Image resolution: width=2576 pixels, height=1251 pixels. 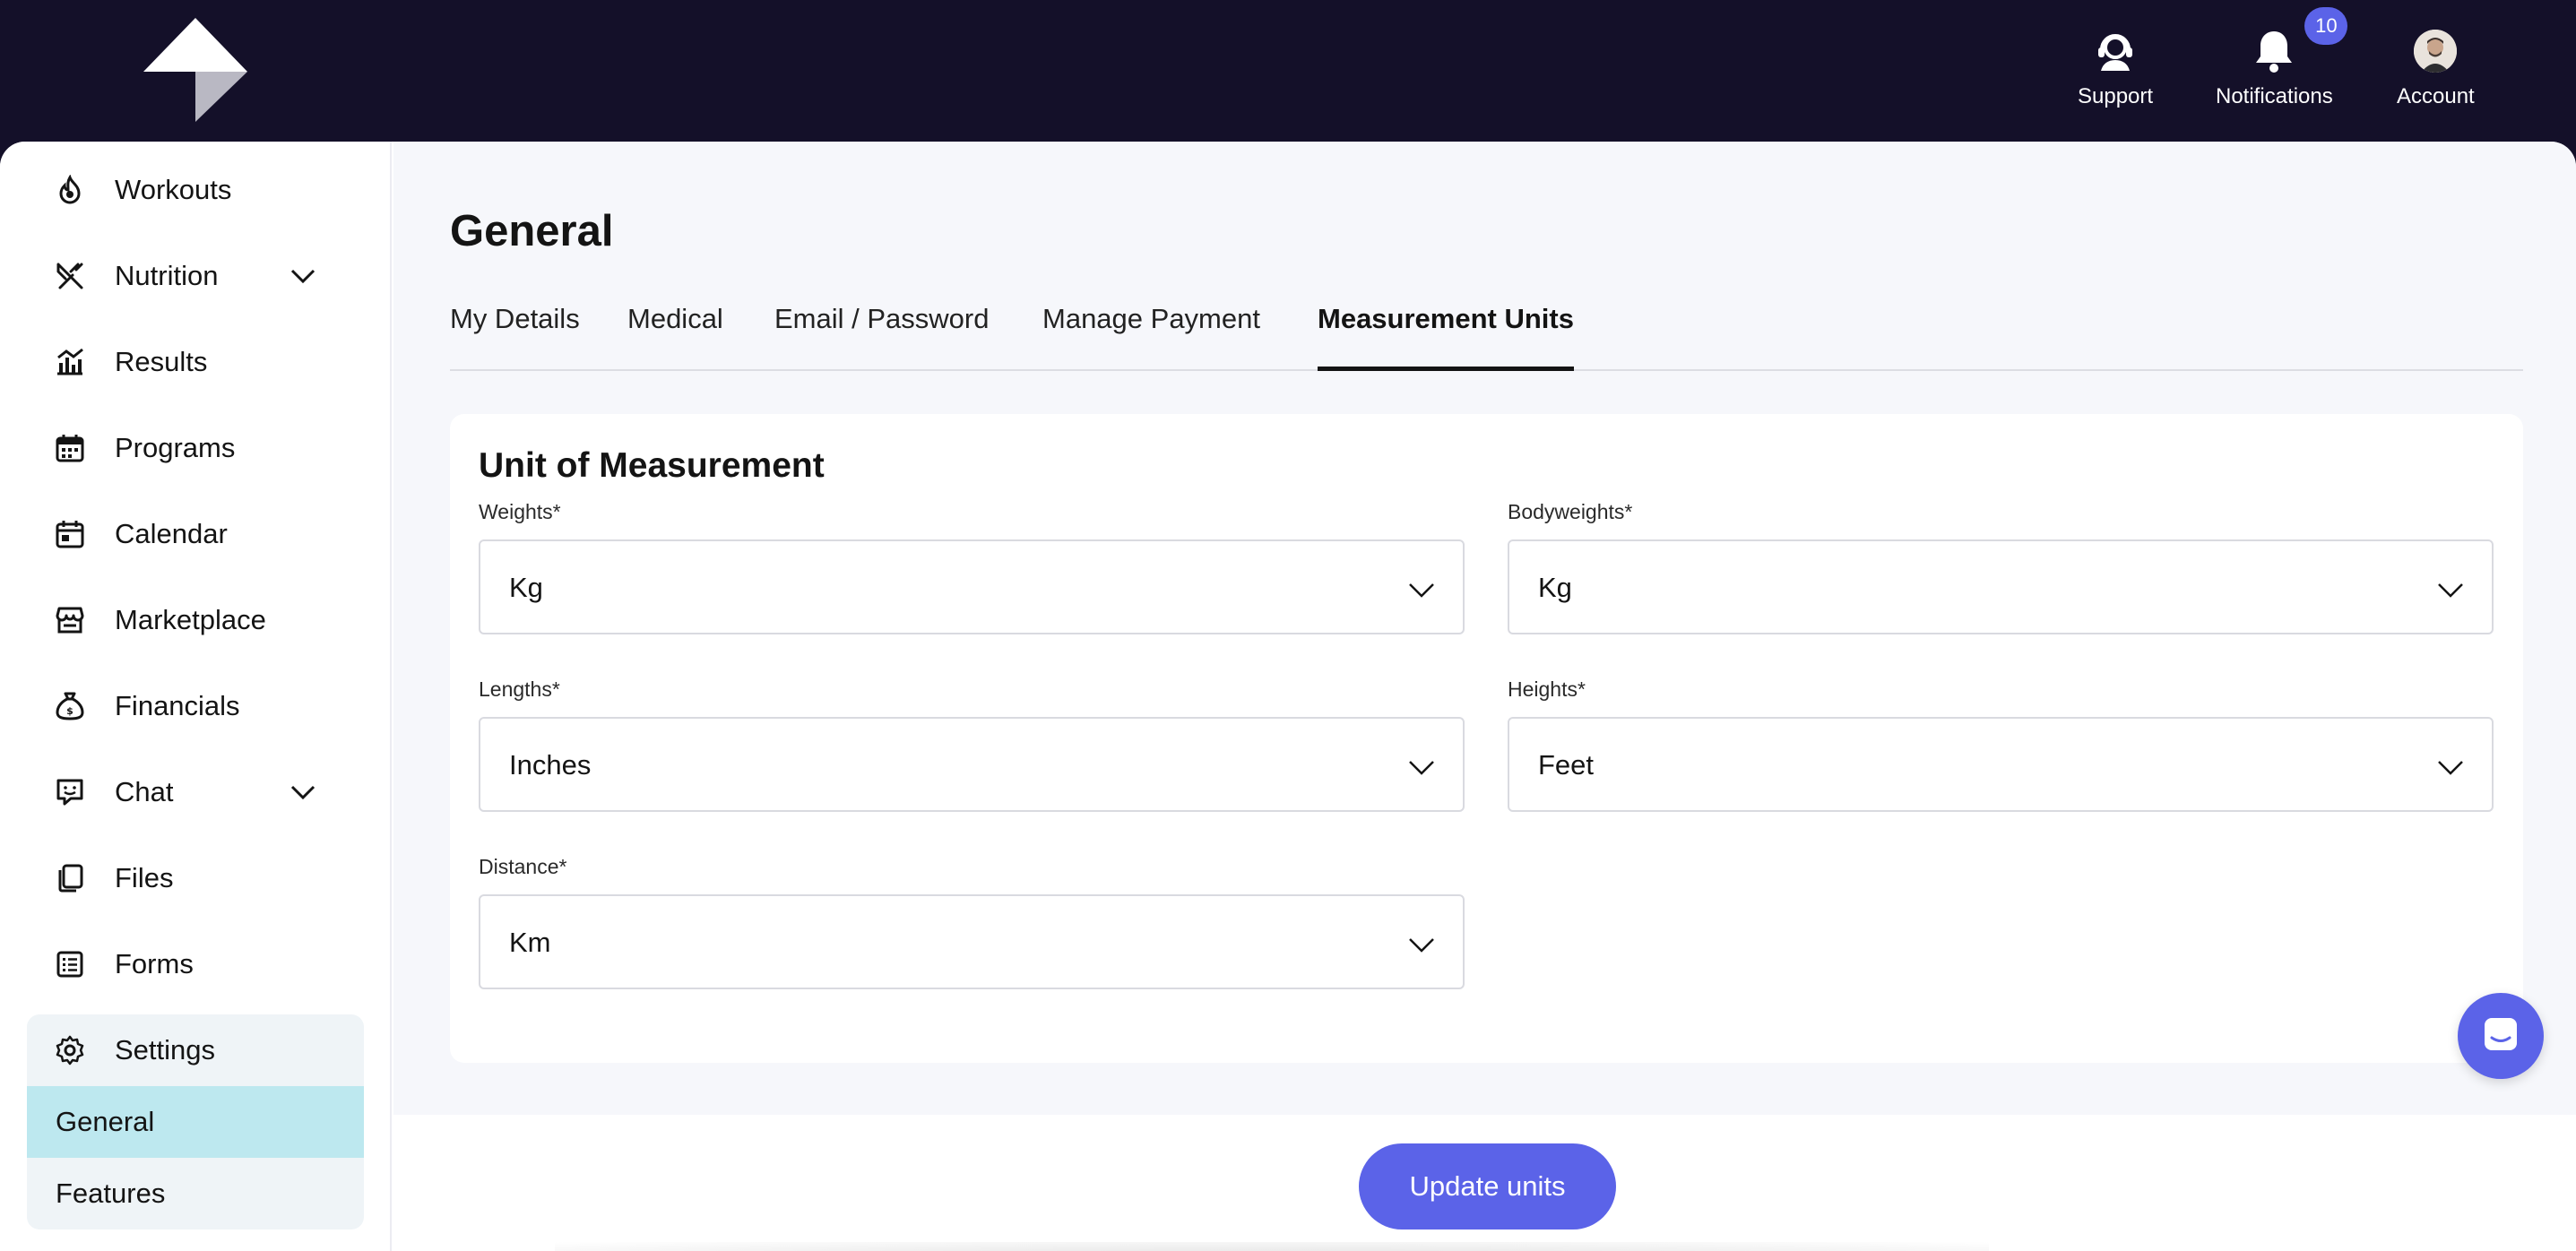 I want to click on sidebar-item-chat: Chat, so click(x=195, y=792).